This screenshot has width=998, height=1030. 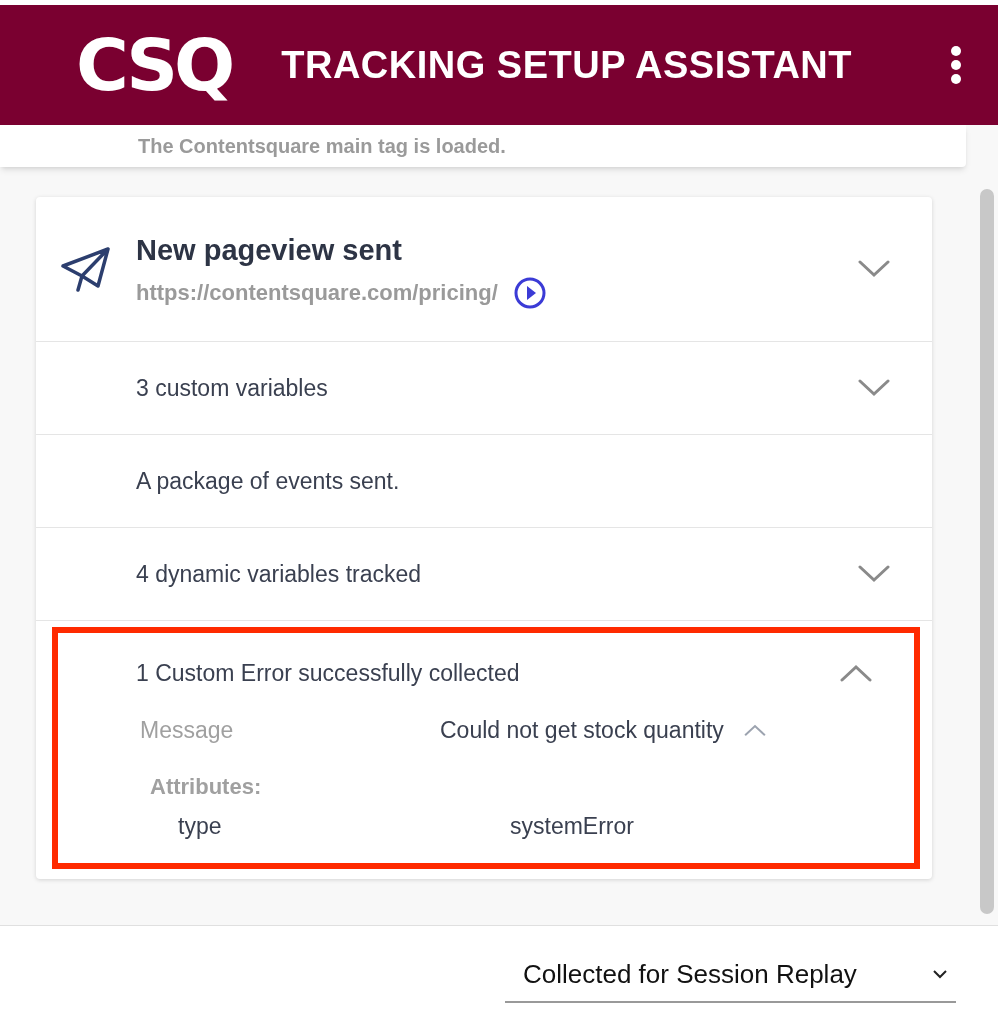 What do you see at coordinates (269, 250) in the screenshot?
I see `event-title: New pageview sent` at bounding box center [269, 250].